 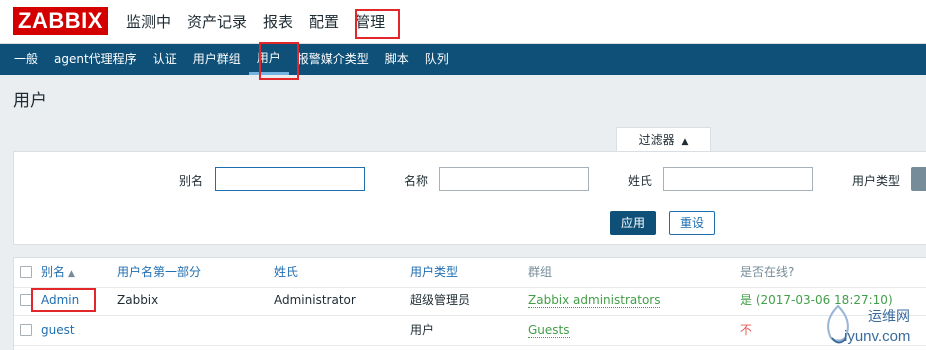 I want to click on sort-asc-icon: ▲, so click(x=71, y=274).